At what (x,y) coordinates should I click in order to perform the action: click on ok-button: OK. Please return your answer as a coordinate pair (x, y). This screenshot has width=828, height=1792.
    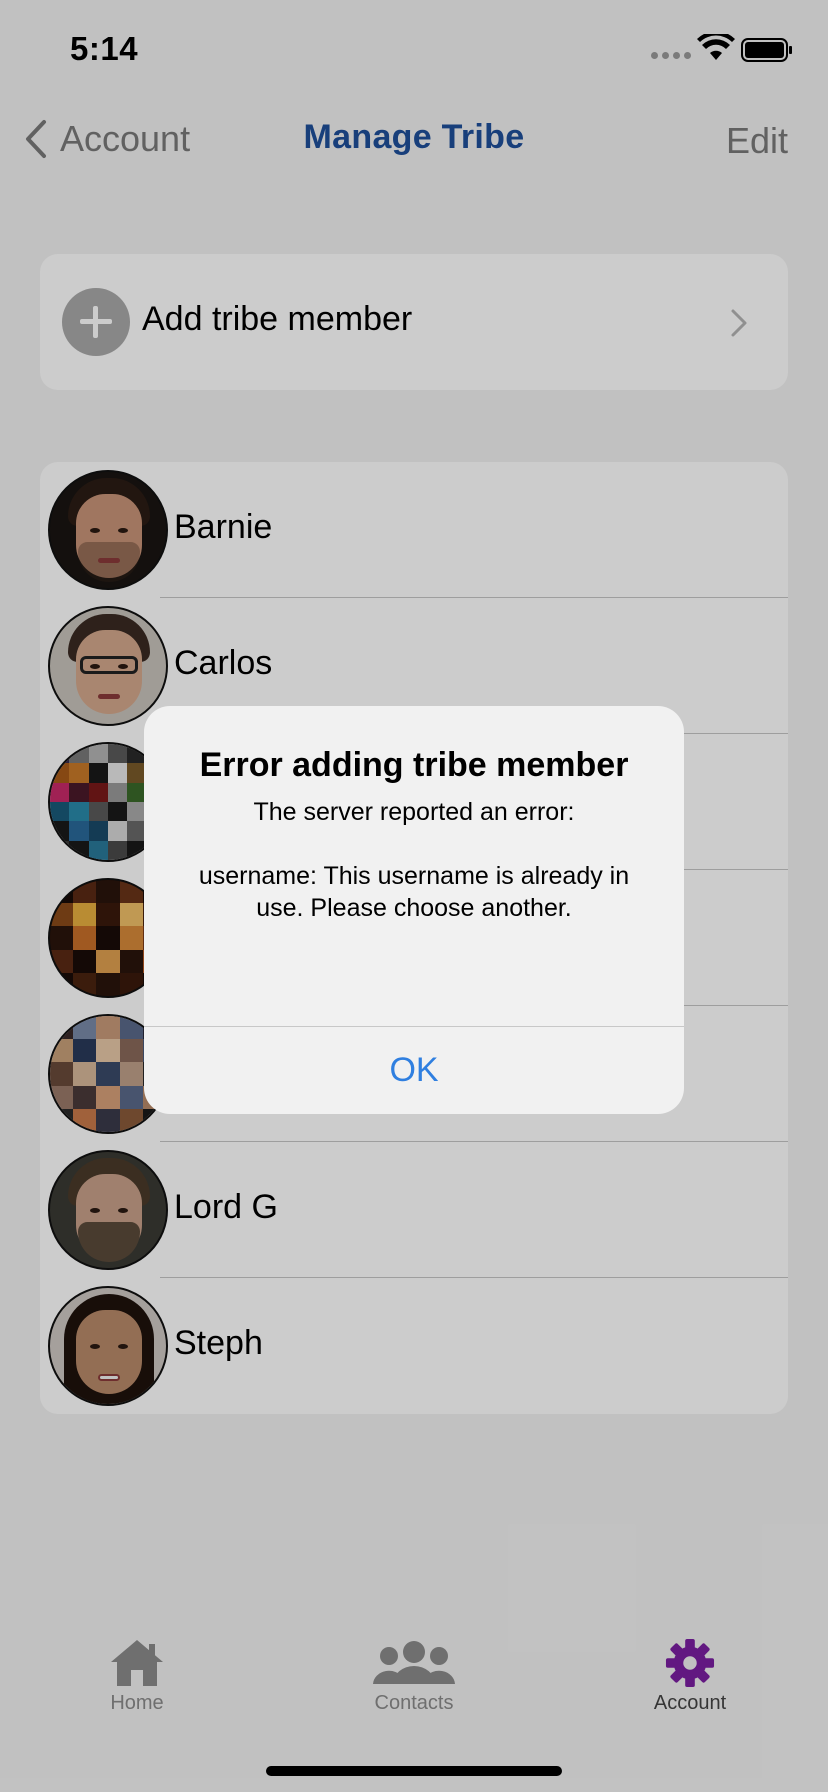
    Looking at the image, I should click on (414, 1070).